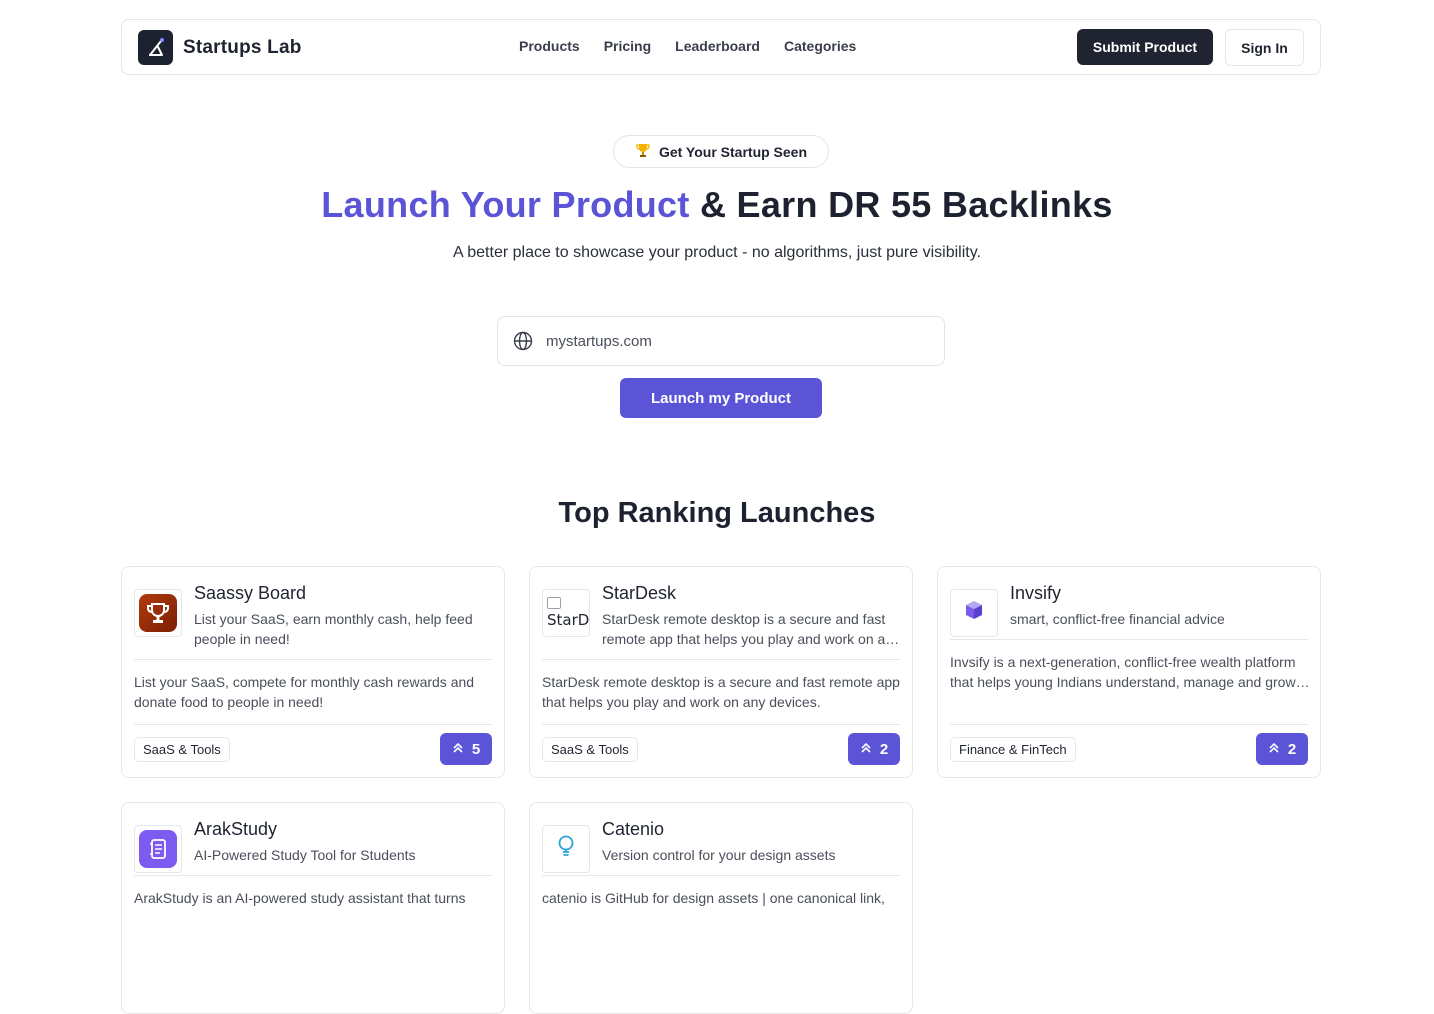 The image size is (1434, 1014). I want to click on sign-in-button: Sign In, so click(1264, 47).